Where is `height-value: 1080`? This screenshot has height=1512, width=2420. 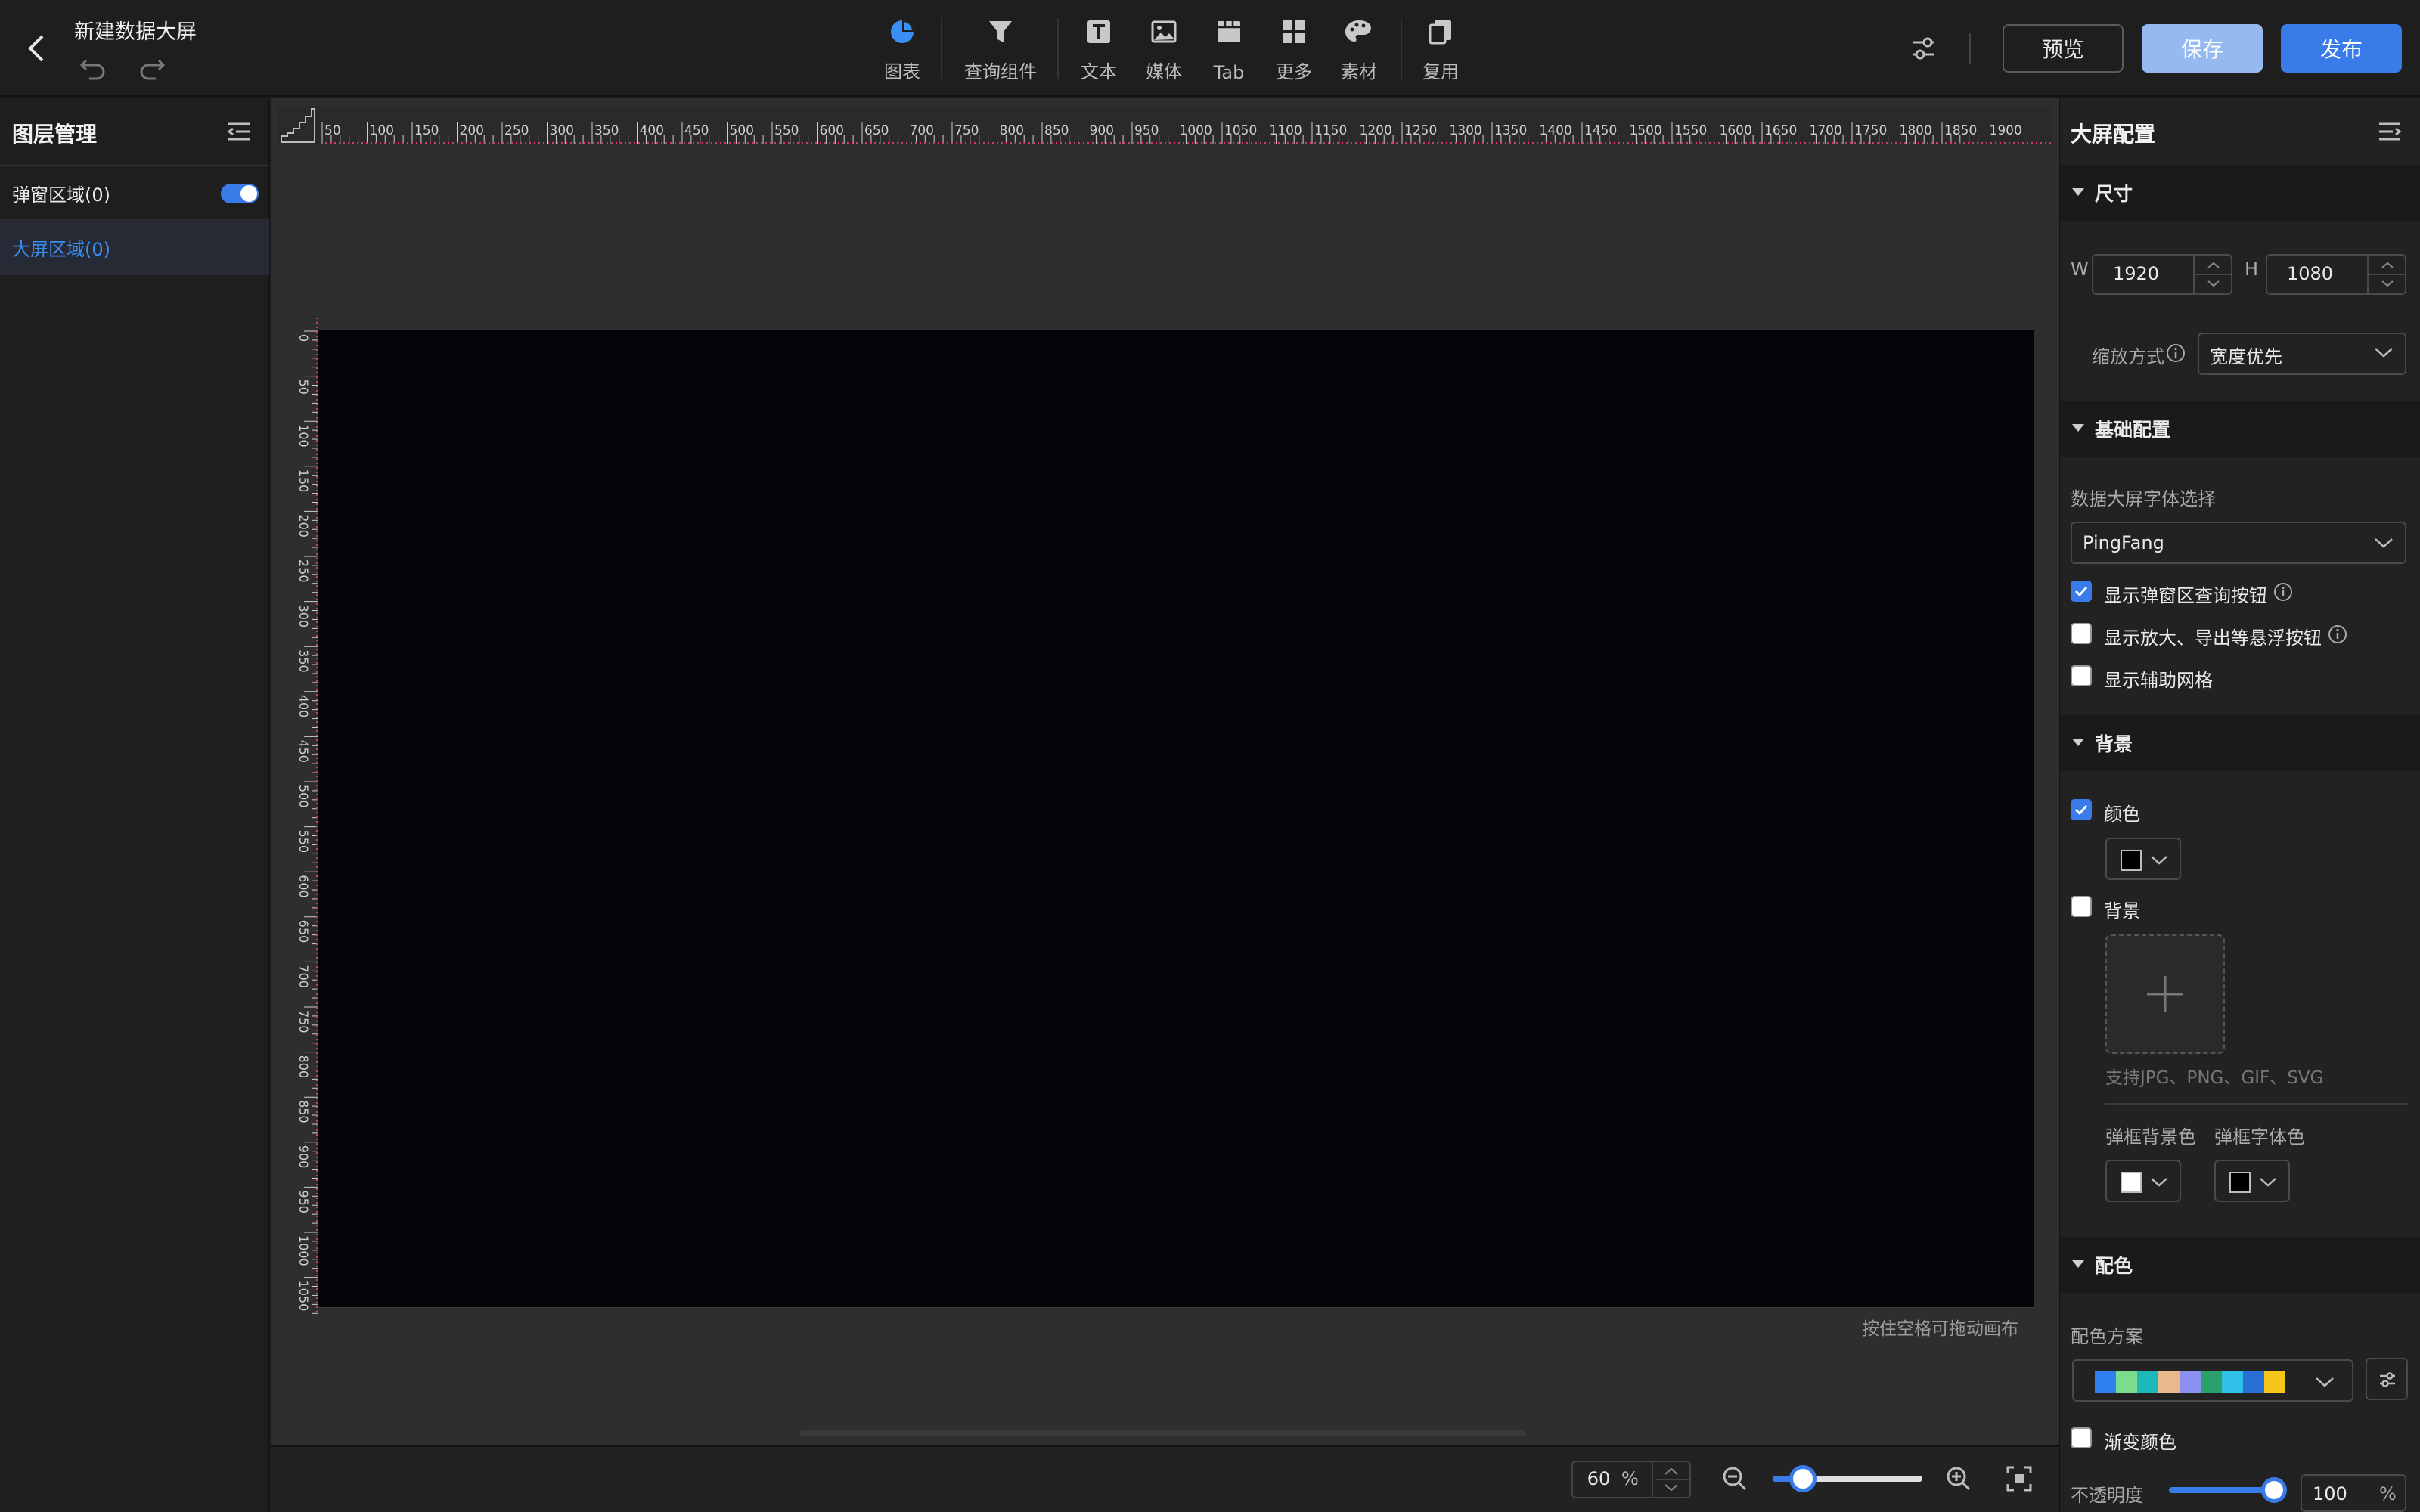
height-value: 1080 is located at coordinates (2310, 273).